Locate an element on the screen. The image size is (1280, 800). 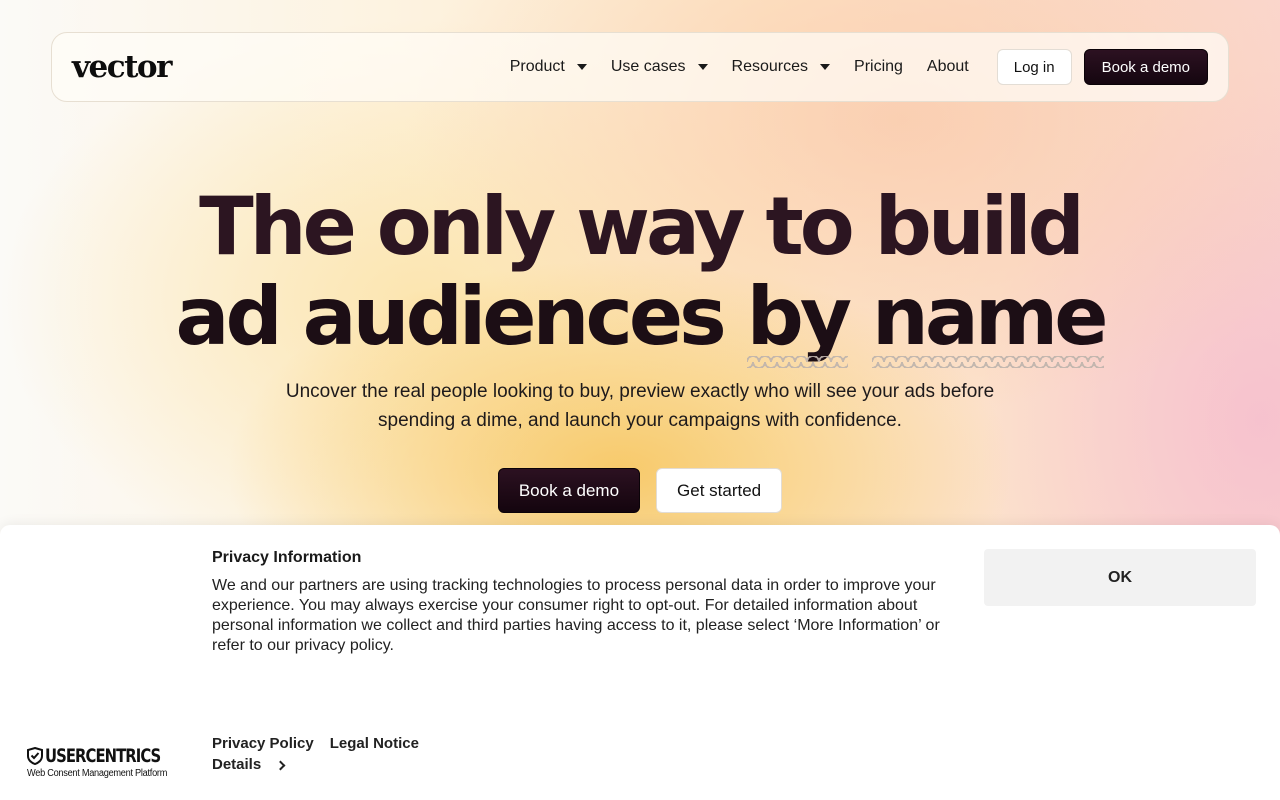
usercentrics-brand-name: USERCENTRICS is located at coordinates (103, 756).